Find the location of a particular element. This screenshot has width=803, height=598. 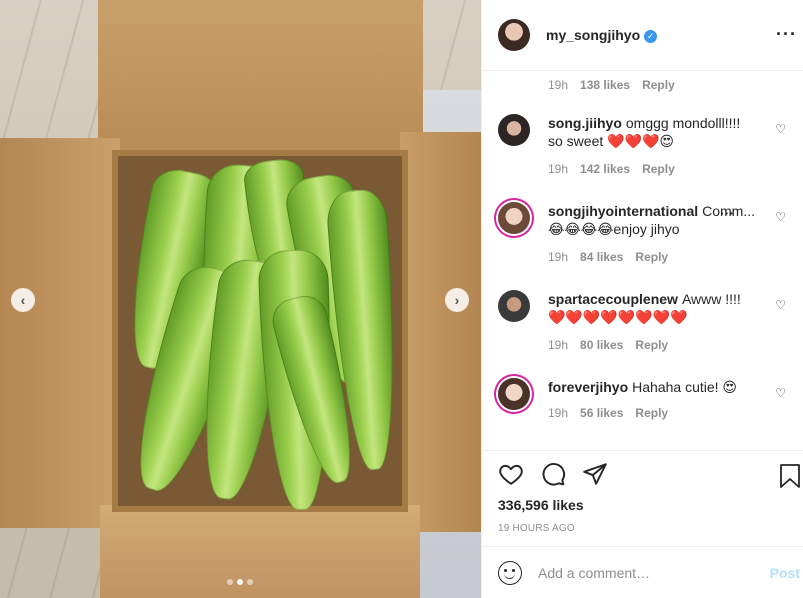

add-comment-input is located at coordinates (648, 572).